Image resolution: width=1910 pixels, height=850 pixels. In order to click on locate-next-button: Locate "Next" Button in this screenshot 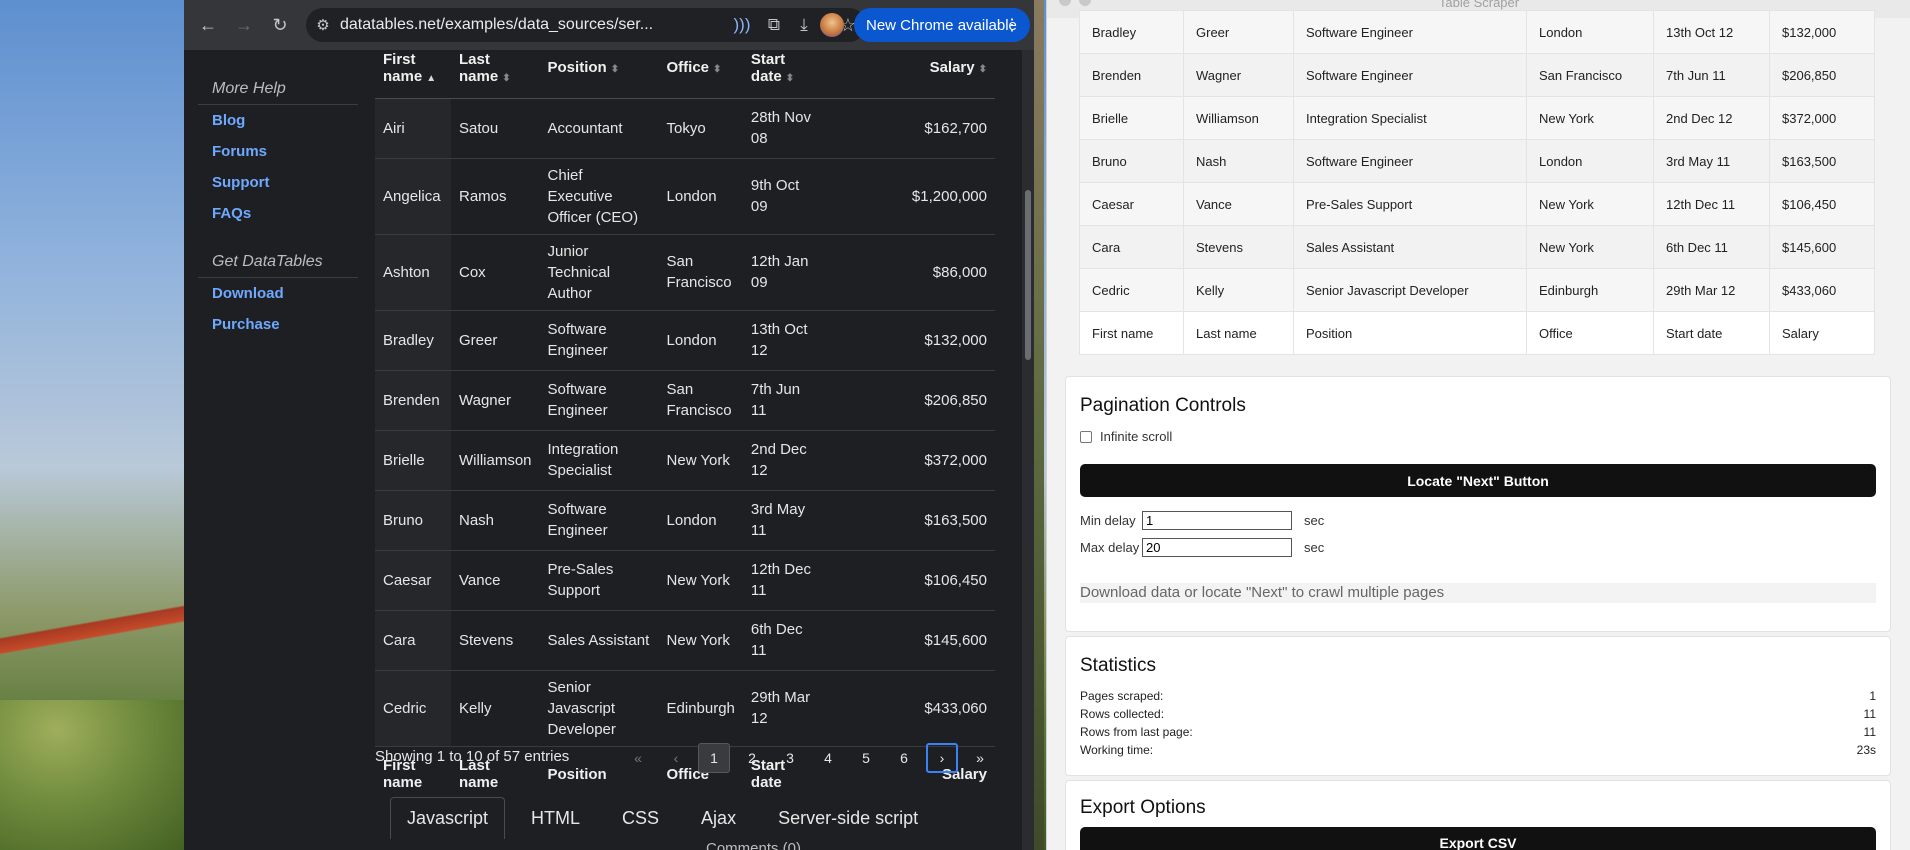, I will do `click(1478, 480)`.